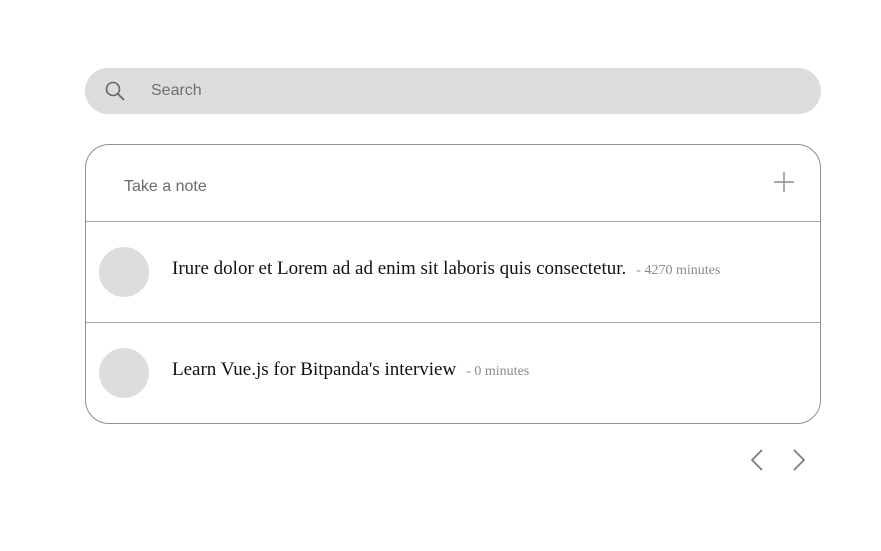 The width and height of the screenshot is (881, 551). I want to click on note-time: - 4270 minutes, so click(678, 270).